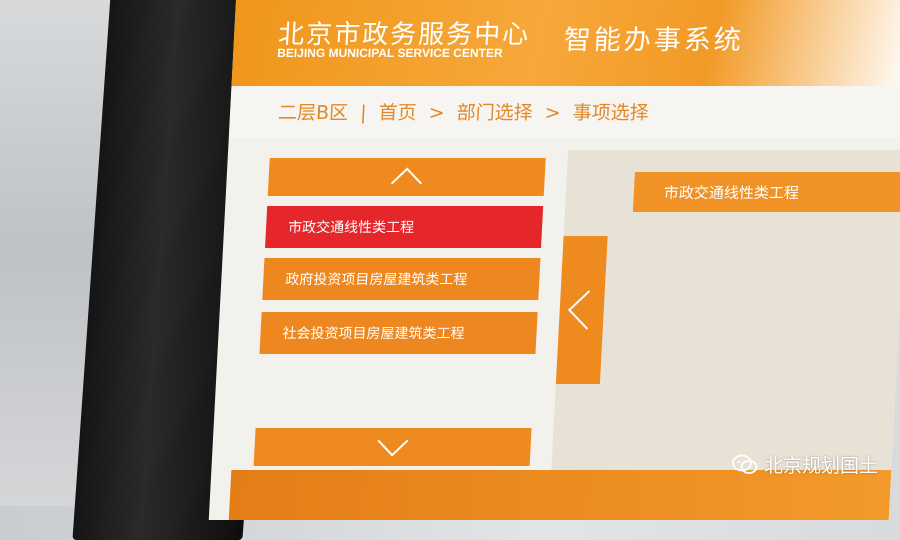 This screenshot has height=540, width=900. What do you see at coordinates (393, 441) in the screenshot?
I see `chevron-down-icon` at bounding box center [393, 441].